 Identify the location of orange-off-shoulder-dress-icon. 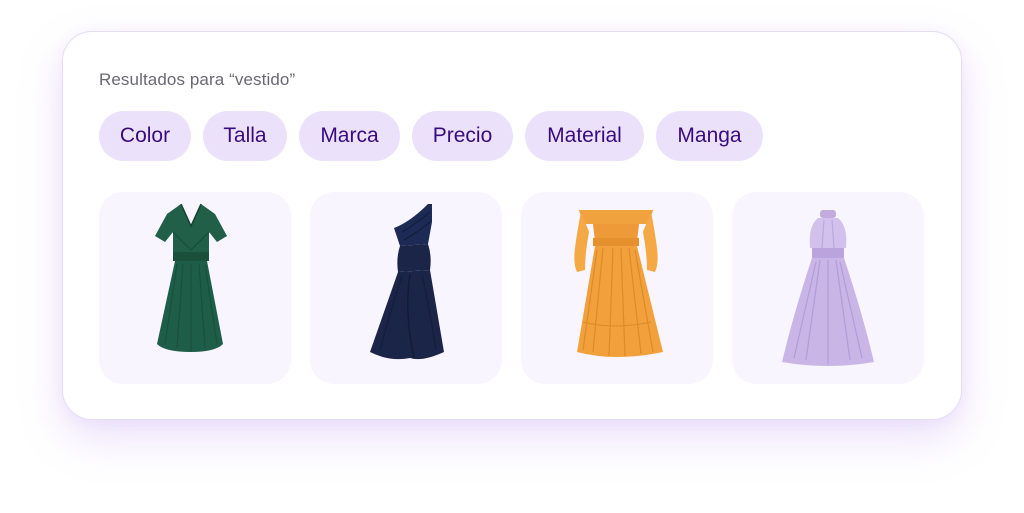
(618, 283).